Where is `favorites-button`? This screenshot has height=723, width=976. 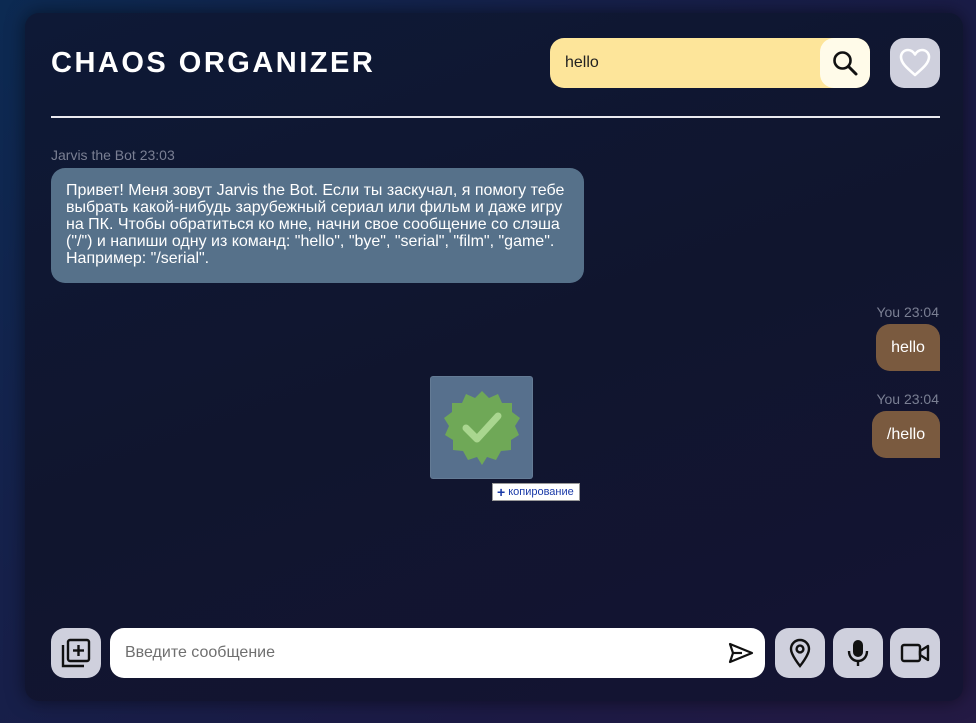
favorites-button is located at coordinates (915, 63).